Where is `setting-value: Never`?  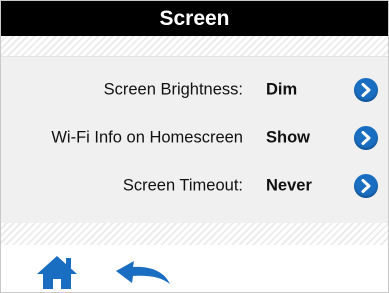 setting-value: Never is located at coordinates (289, 185).